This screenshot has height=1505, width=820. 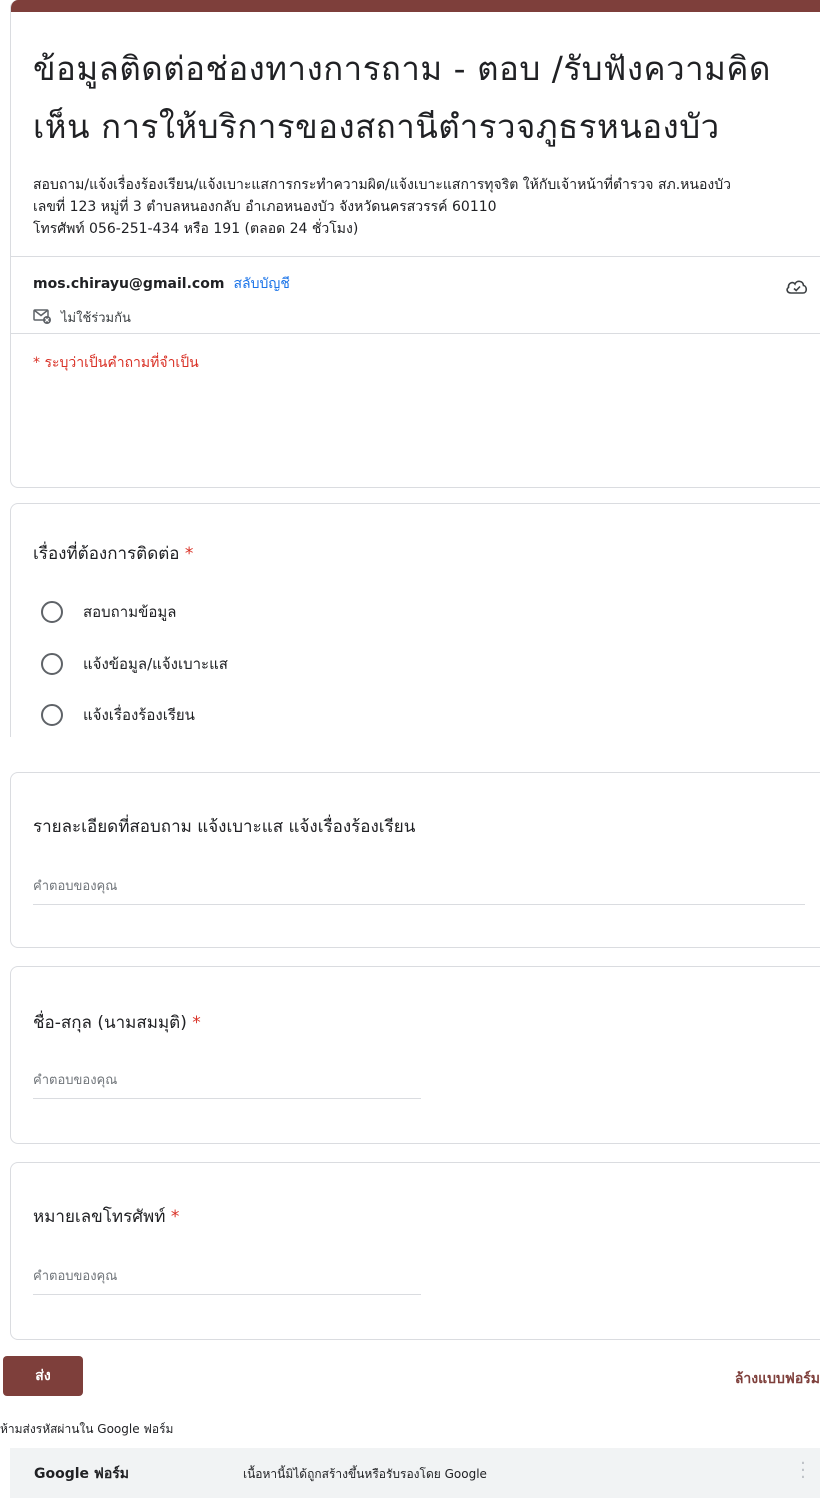 What do you see at coordinates (116, 363) in the screenshot?
I see `required-note: * ระบุว่าเป็นคำถามที่จำเป็น` at bounding box center [116, 363].